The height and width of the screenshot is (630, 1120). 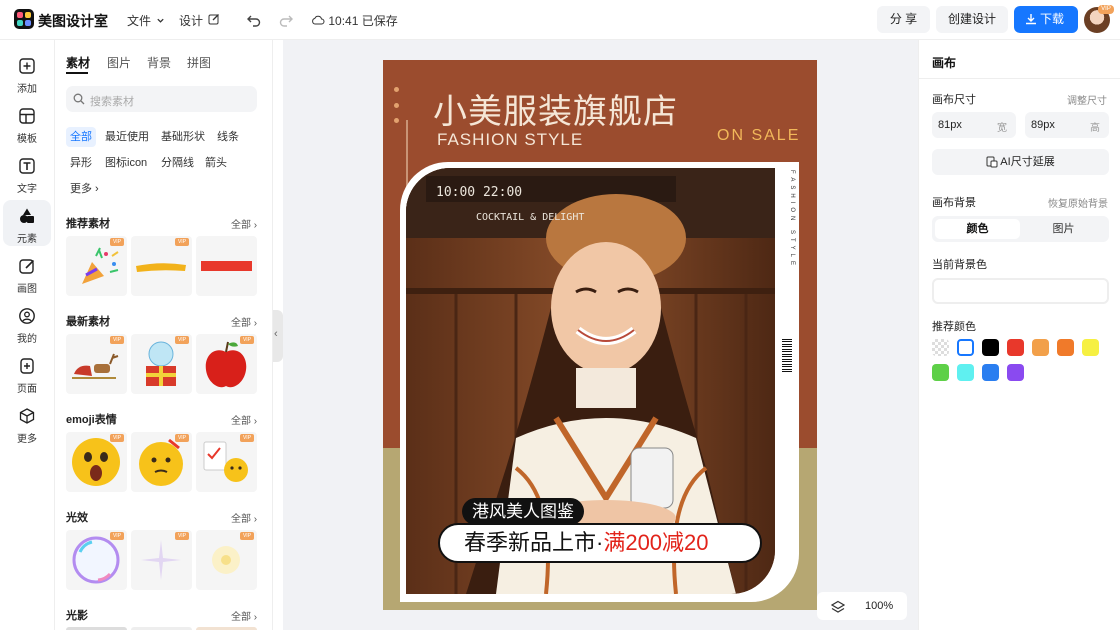 What do you see at coordinates (96, 560) in the screenshot?
I see `asset-bubble: VIP` at bounding box center [96, 560].